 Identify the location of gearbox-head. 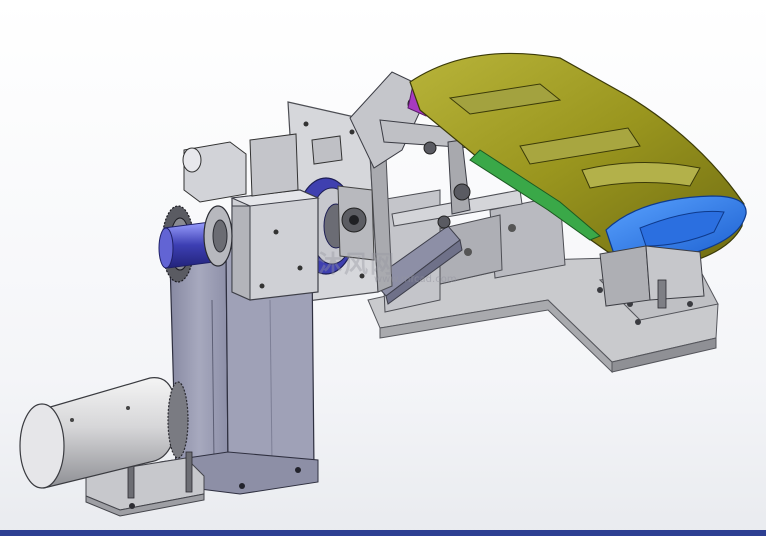
(275, 245).